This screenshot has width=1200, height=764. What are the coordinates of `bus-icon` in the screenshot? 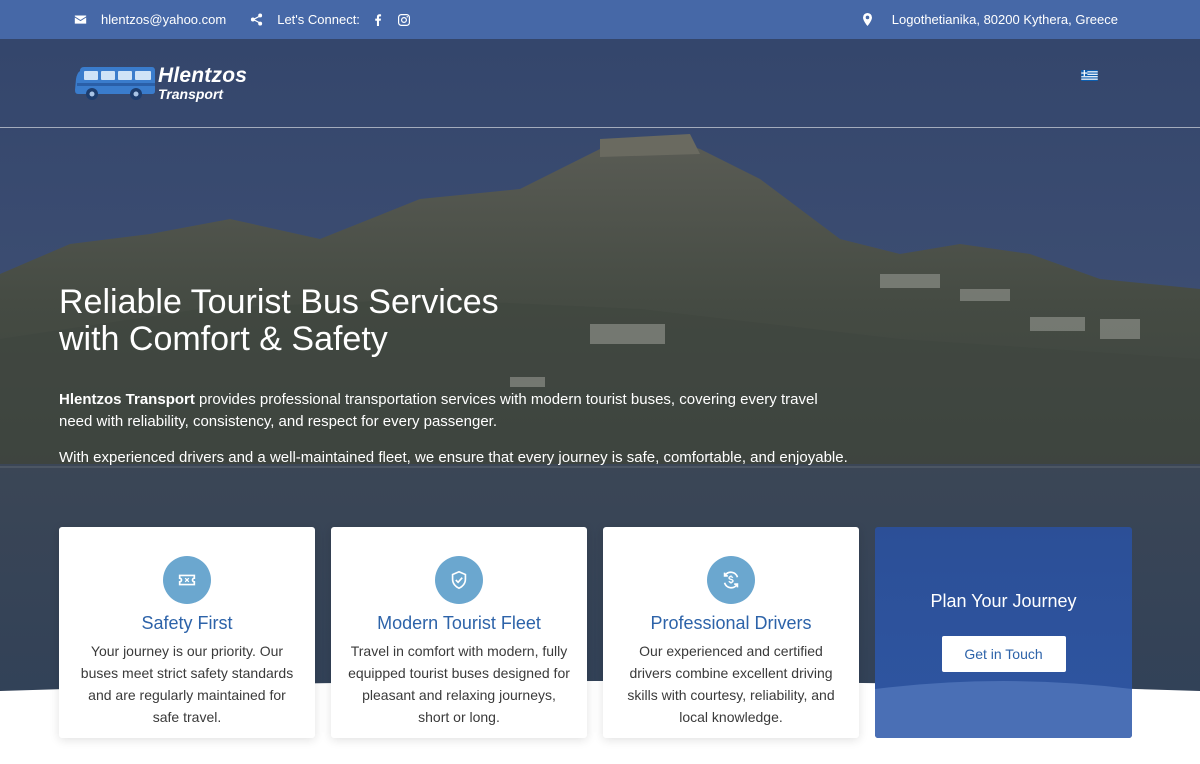 It's located at (115, 83).